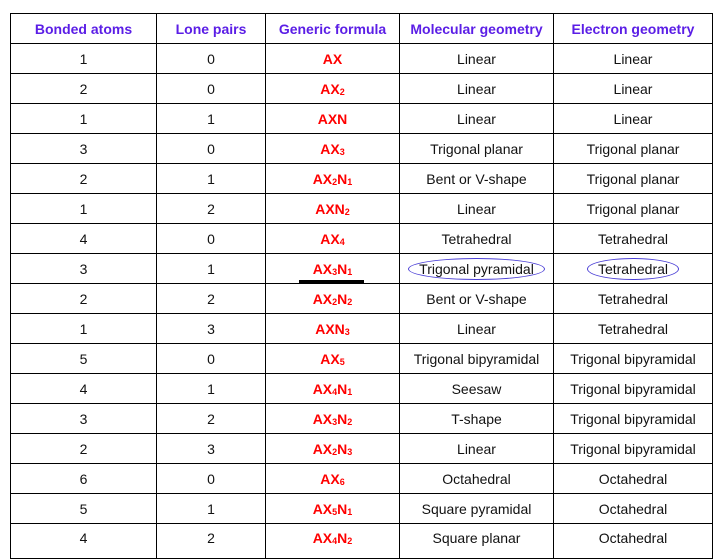  What do you see at coordinates (476, 178) in the screenshot?
I see `molecular-geometry-text: Bent or V-shape` at bounding box center [476, 178].